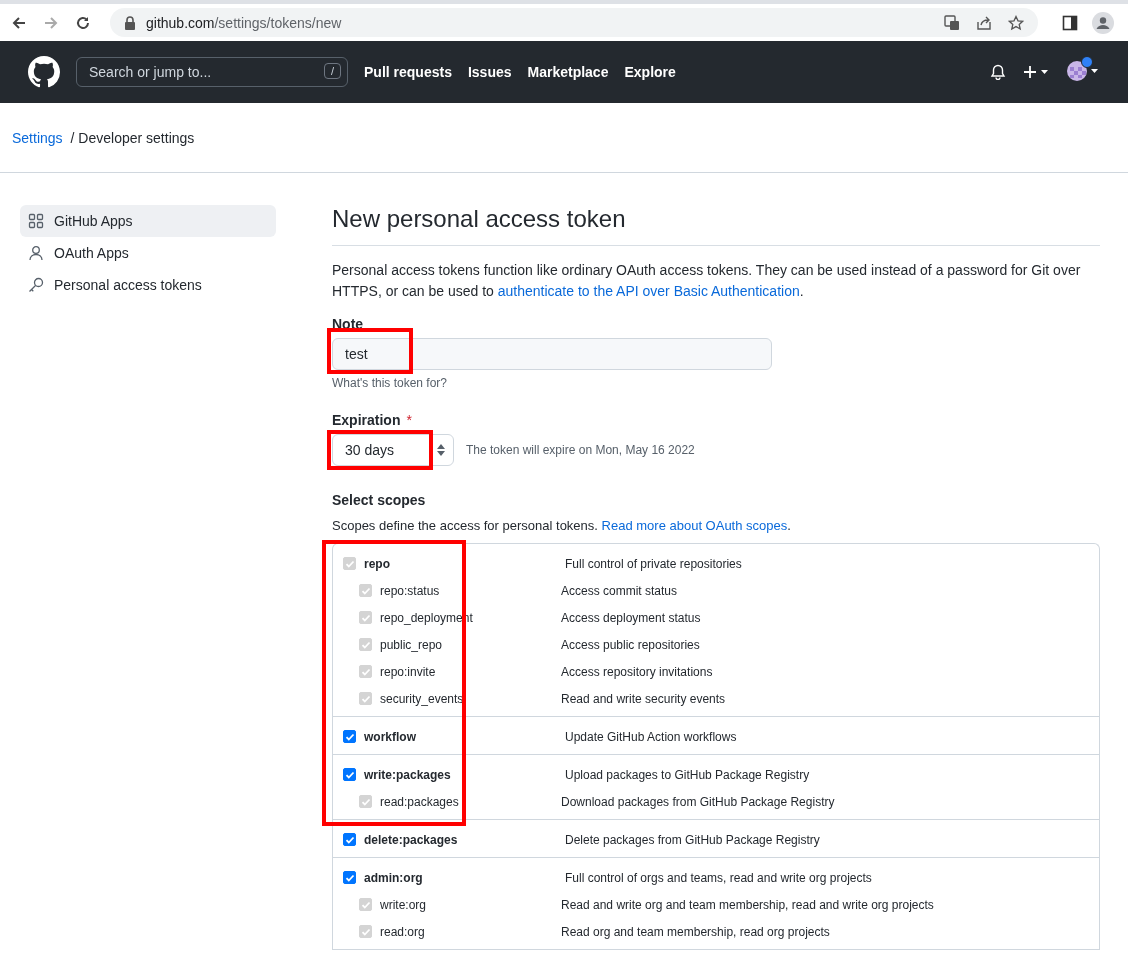 Image resolution: width=1128 pixels, height=955 pixels. Describe the element at coordinates (631, 617) in the screenshot. I see `scope-description: Access deployment status` at that location.